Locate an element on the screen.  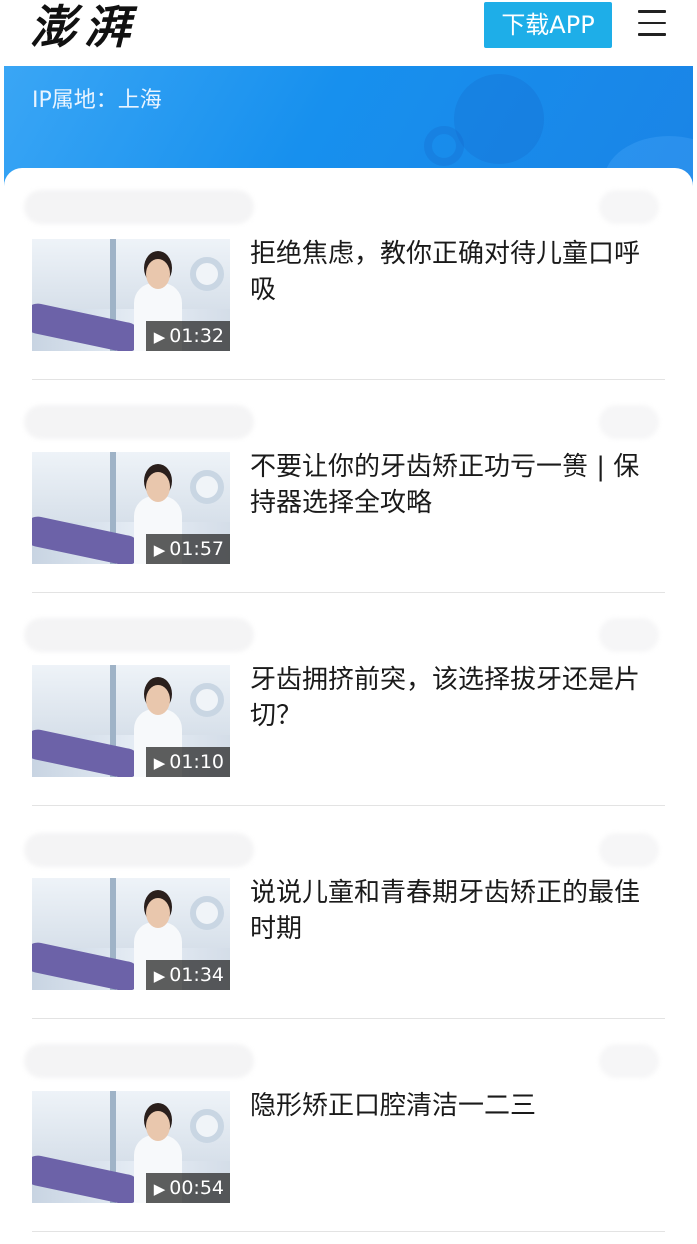
video-duration-badge: ▶ 01:57 is located at coordinates (187, 549).